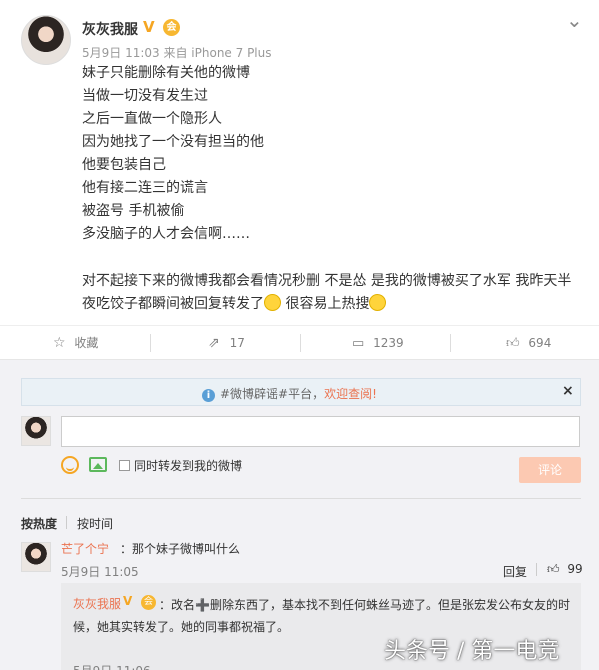 The width and height of the screenshot is (599, 670). What do you see at coordinates (540, 343) in the screenshot?
I see `like-count: 694` at bounding box center [540, 343].